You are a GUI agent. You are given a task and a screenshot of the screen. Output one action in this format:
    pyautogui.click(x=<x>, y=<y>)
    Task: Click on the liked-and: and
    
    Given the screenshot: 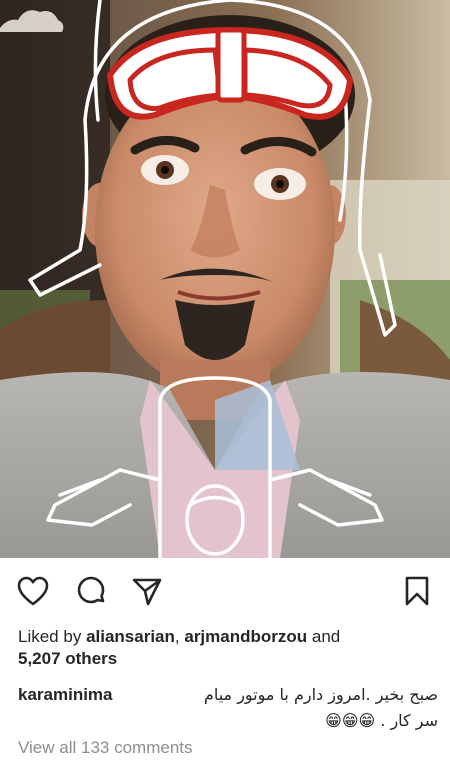 What is the action you would take?
    pyautogui.click(x=326, y=636)
    